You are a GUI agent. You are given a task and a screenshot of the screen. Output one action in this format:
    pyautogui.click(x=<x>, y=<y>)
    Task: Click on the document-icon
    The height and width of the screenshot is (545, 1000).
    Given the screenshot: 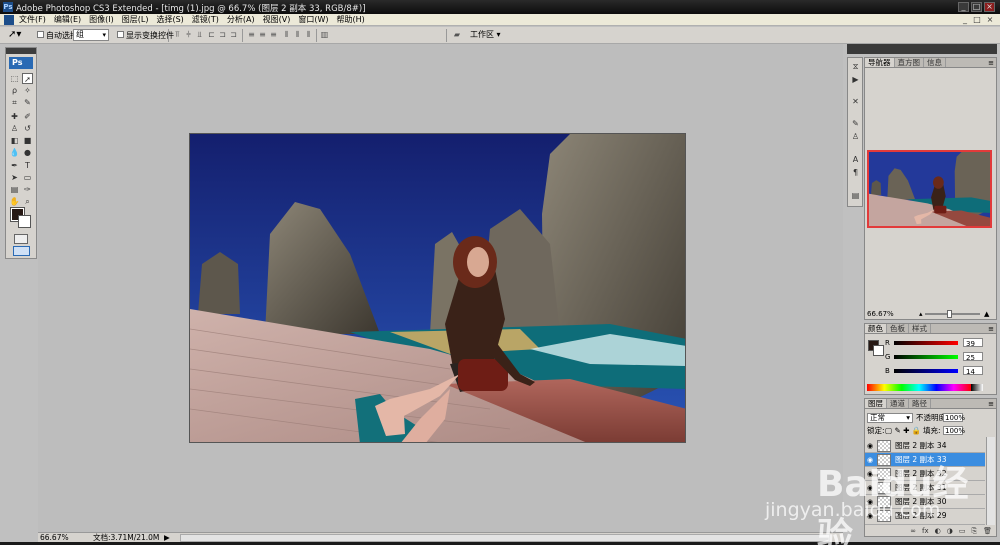 What is the action you would take?
    pyautogui.click(x=9, y=20)
    